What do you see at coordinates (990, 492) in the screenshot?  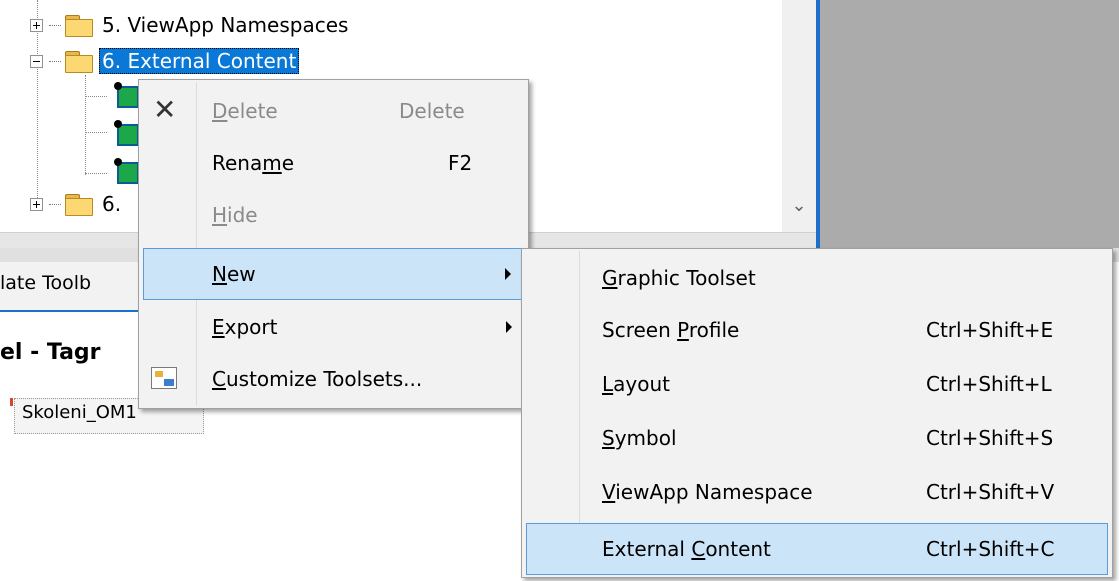 I see `menu-item-shortcut: Ctrl+Shift+V` at bounding box center [990, 492].